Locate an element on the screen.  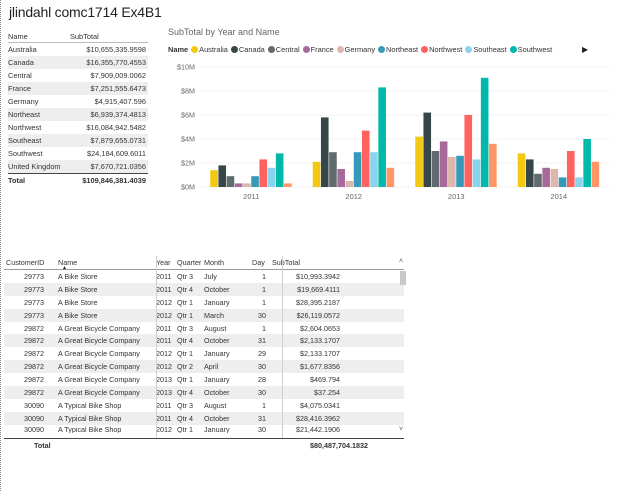
legend-item: Central is located at coordinates (283, 49).